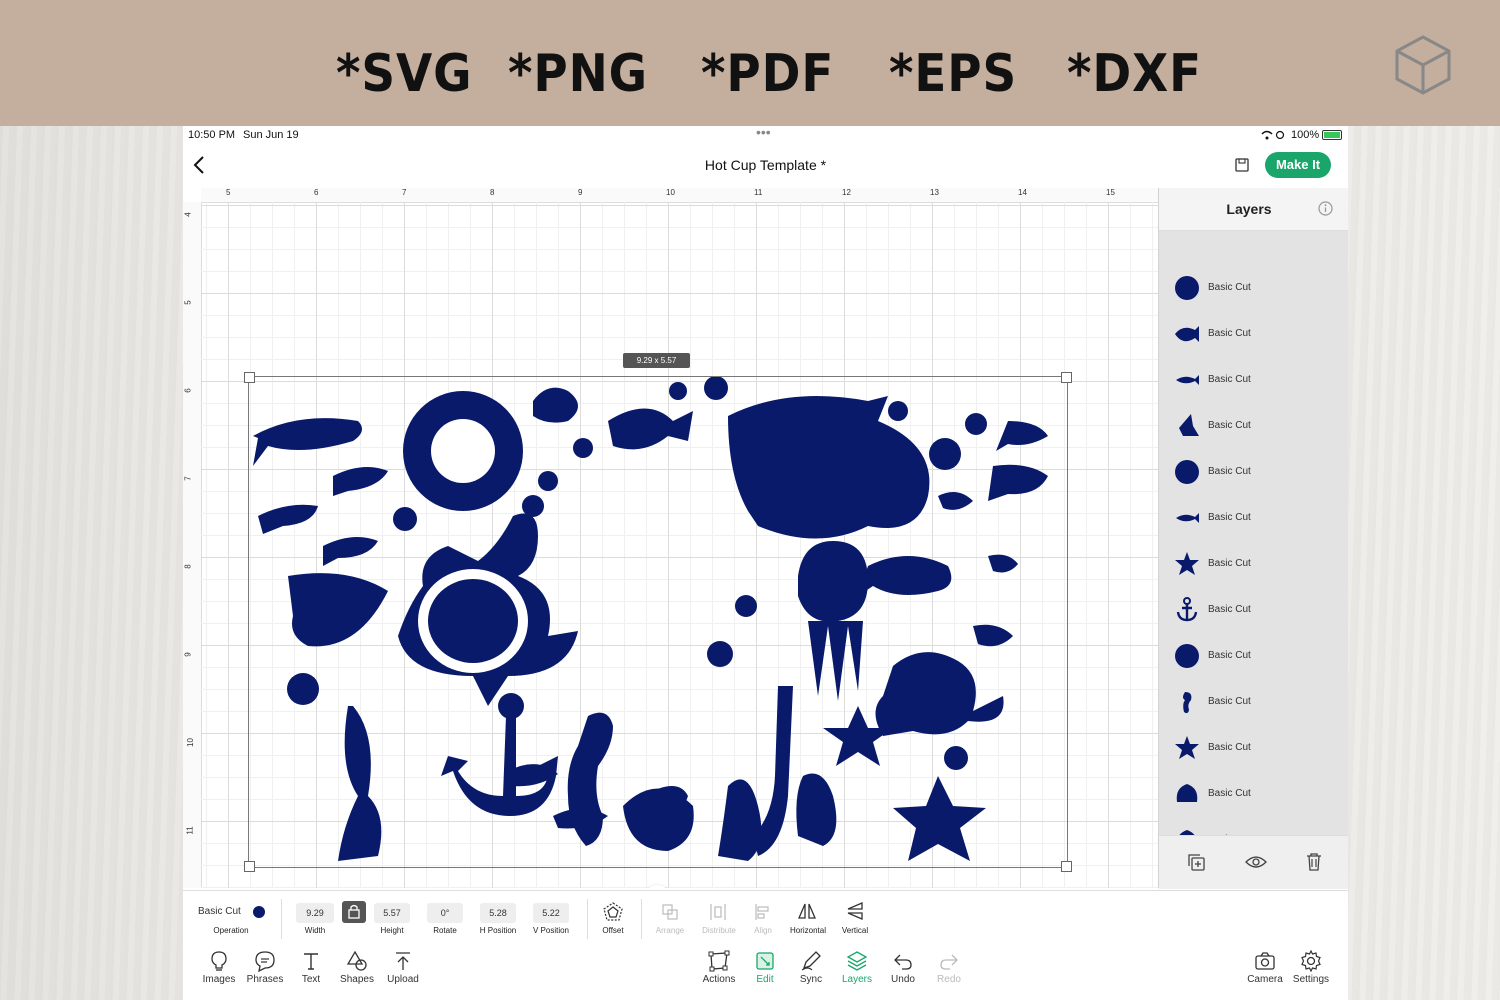 This screenshot has width=1500, height=1000. What do you see at coordinates (1311, 979) in the screenshot?
I see `settings-label: Settings` at bounding box center [1311, 979].